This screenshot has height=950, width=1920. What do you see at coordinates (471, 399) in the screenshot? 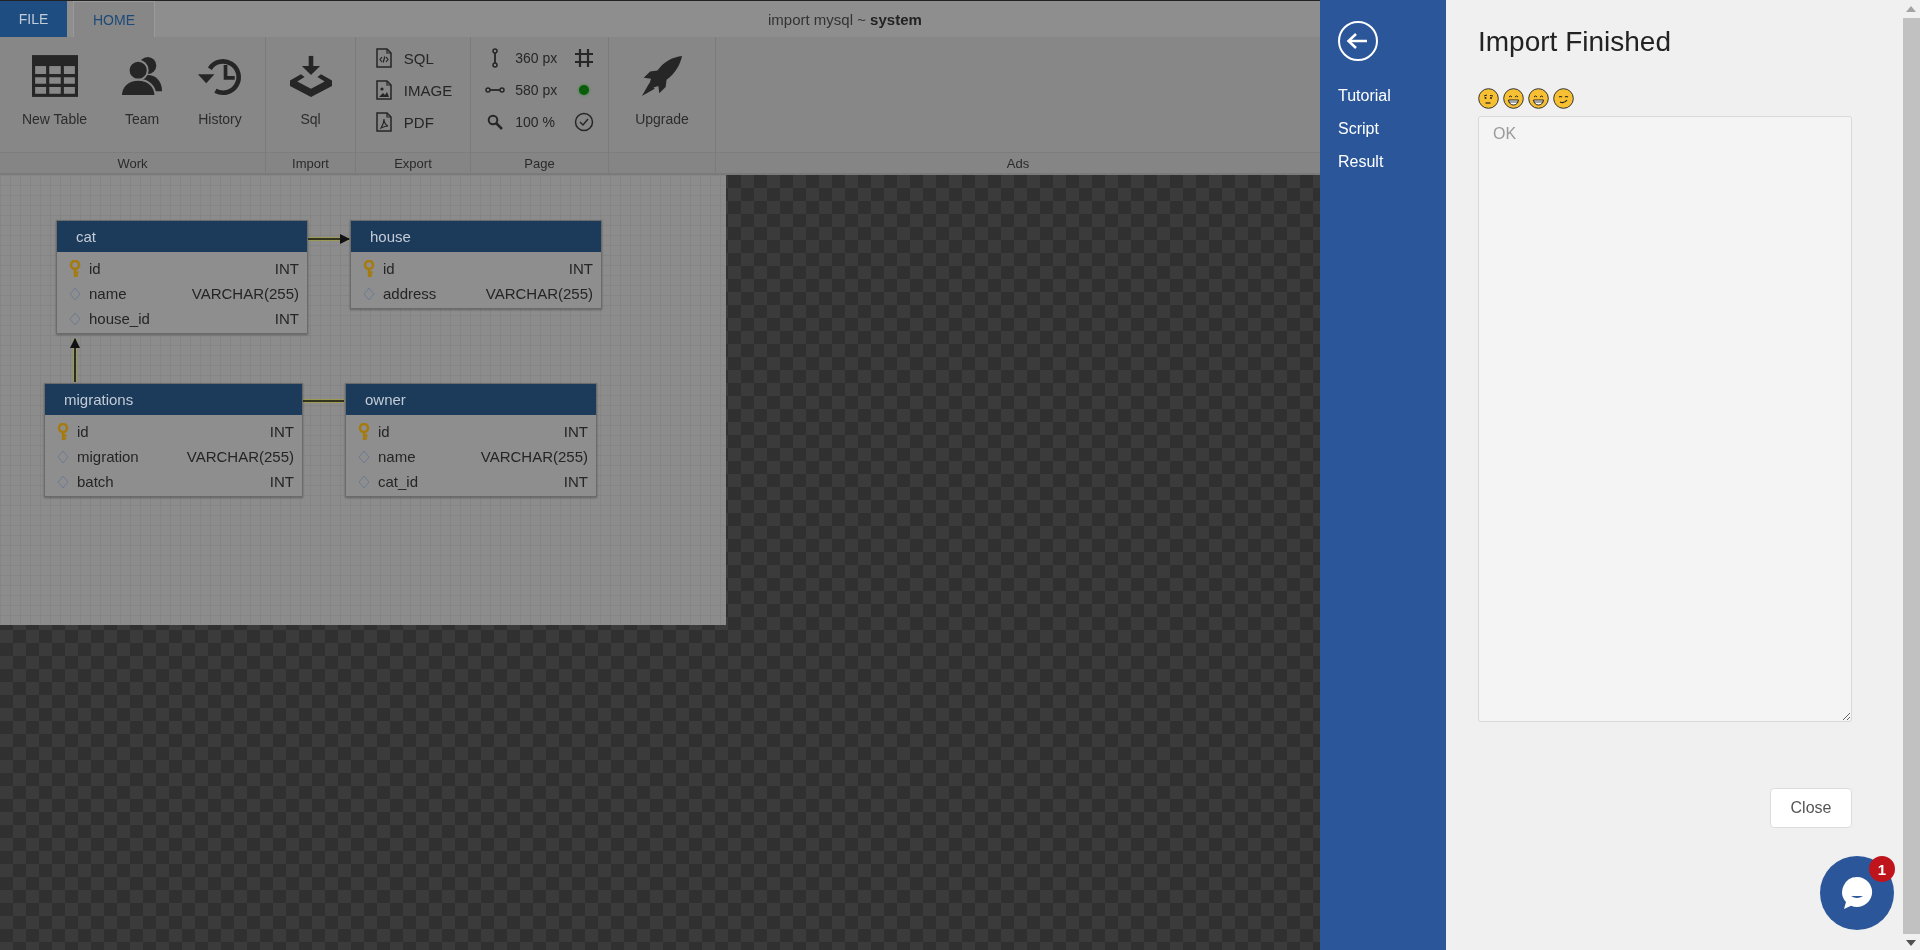
I see `table-name: owner` at bounding box center [471, 399].